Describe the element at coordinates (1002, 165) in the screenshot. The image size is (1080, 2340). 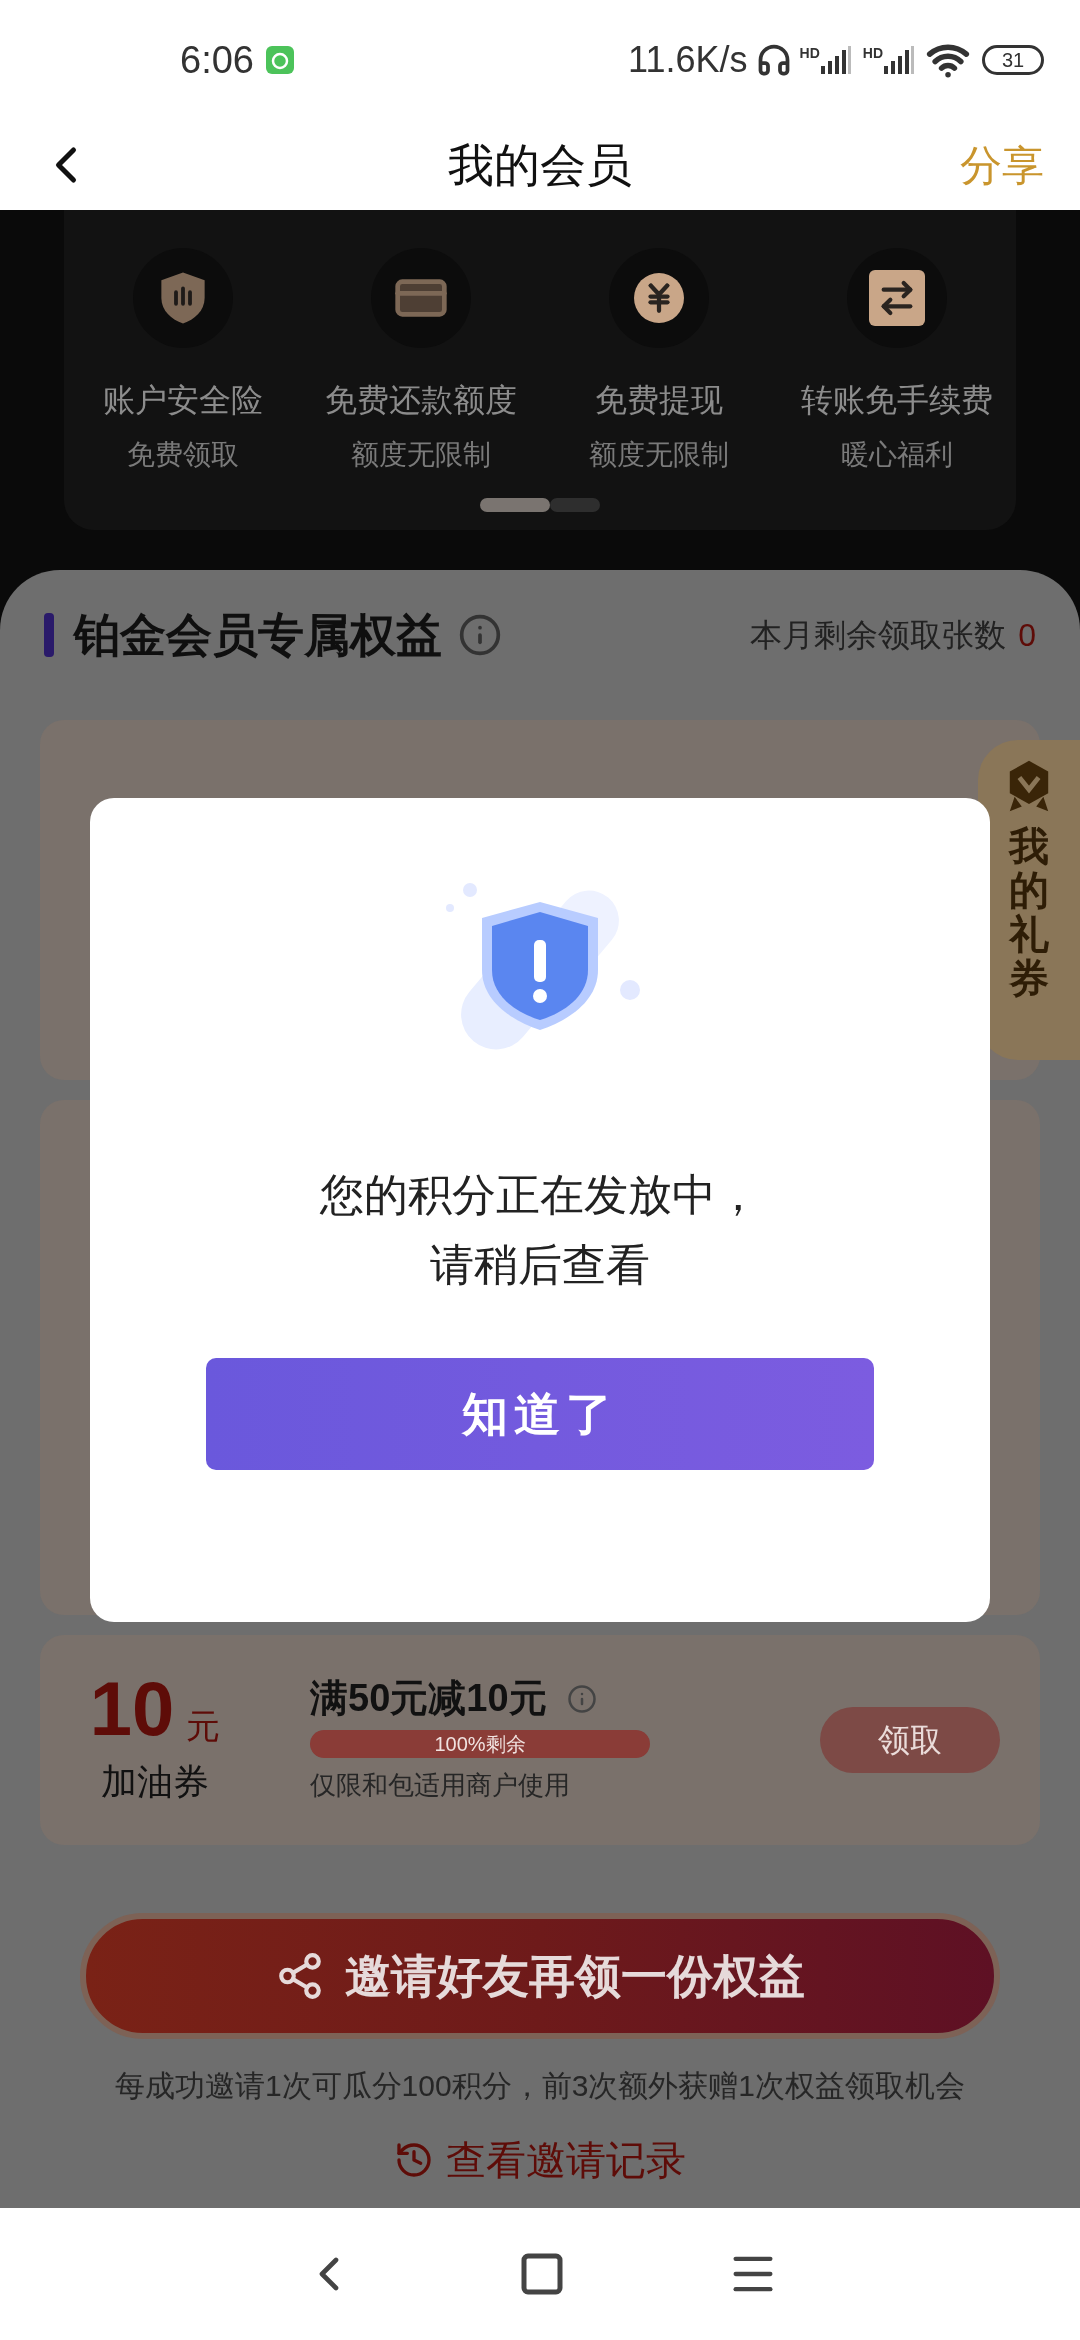
I see `share-button: 分享` at that location.